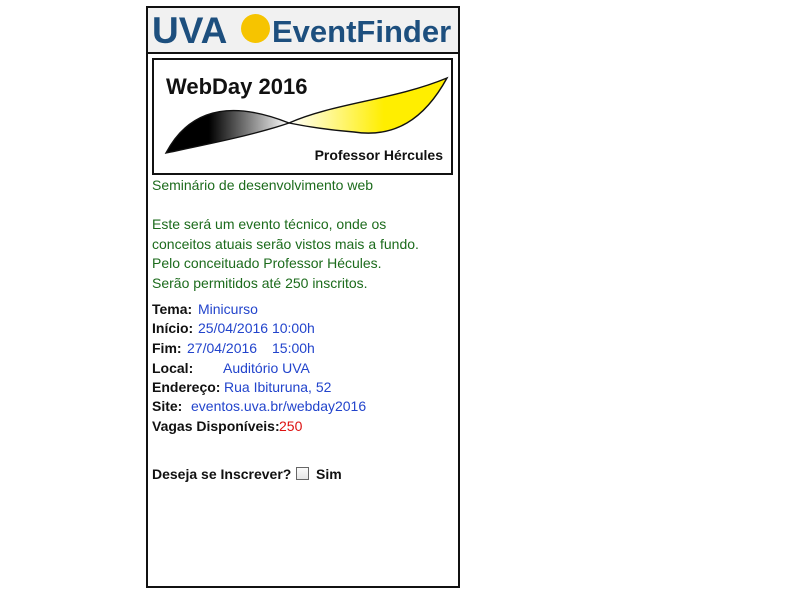 The height and width of the screenshot is (600, 800). What do you see at coordinates (302, 116) in the screenshot?
I see `event-banner: WebDay 2016 Professor Hércules` at bounding box center [302, 116].